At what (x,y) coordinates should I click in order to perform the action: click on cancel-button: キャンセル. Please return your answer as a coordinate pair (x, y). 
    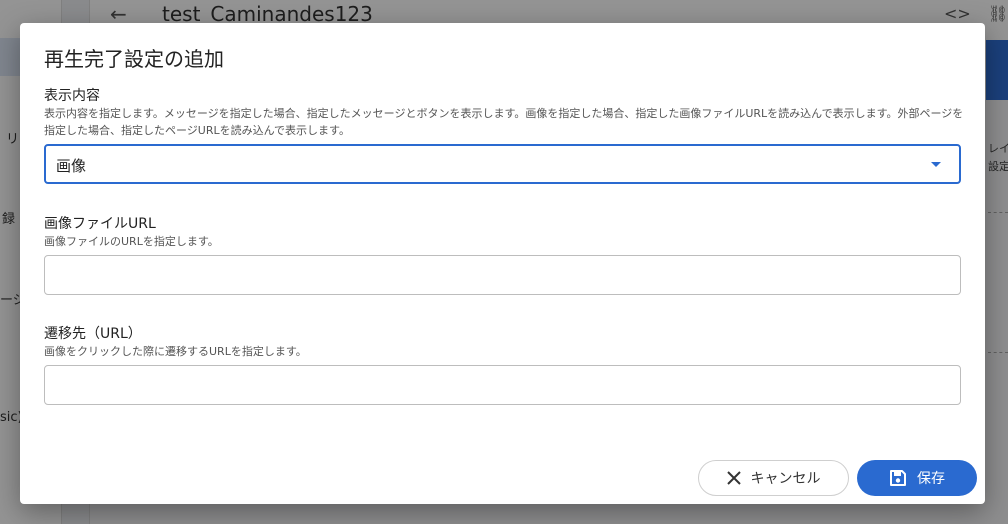
    Looking at the image, I should click on (773, 478).